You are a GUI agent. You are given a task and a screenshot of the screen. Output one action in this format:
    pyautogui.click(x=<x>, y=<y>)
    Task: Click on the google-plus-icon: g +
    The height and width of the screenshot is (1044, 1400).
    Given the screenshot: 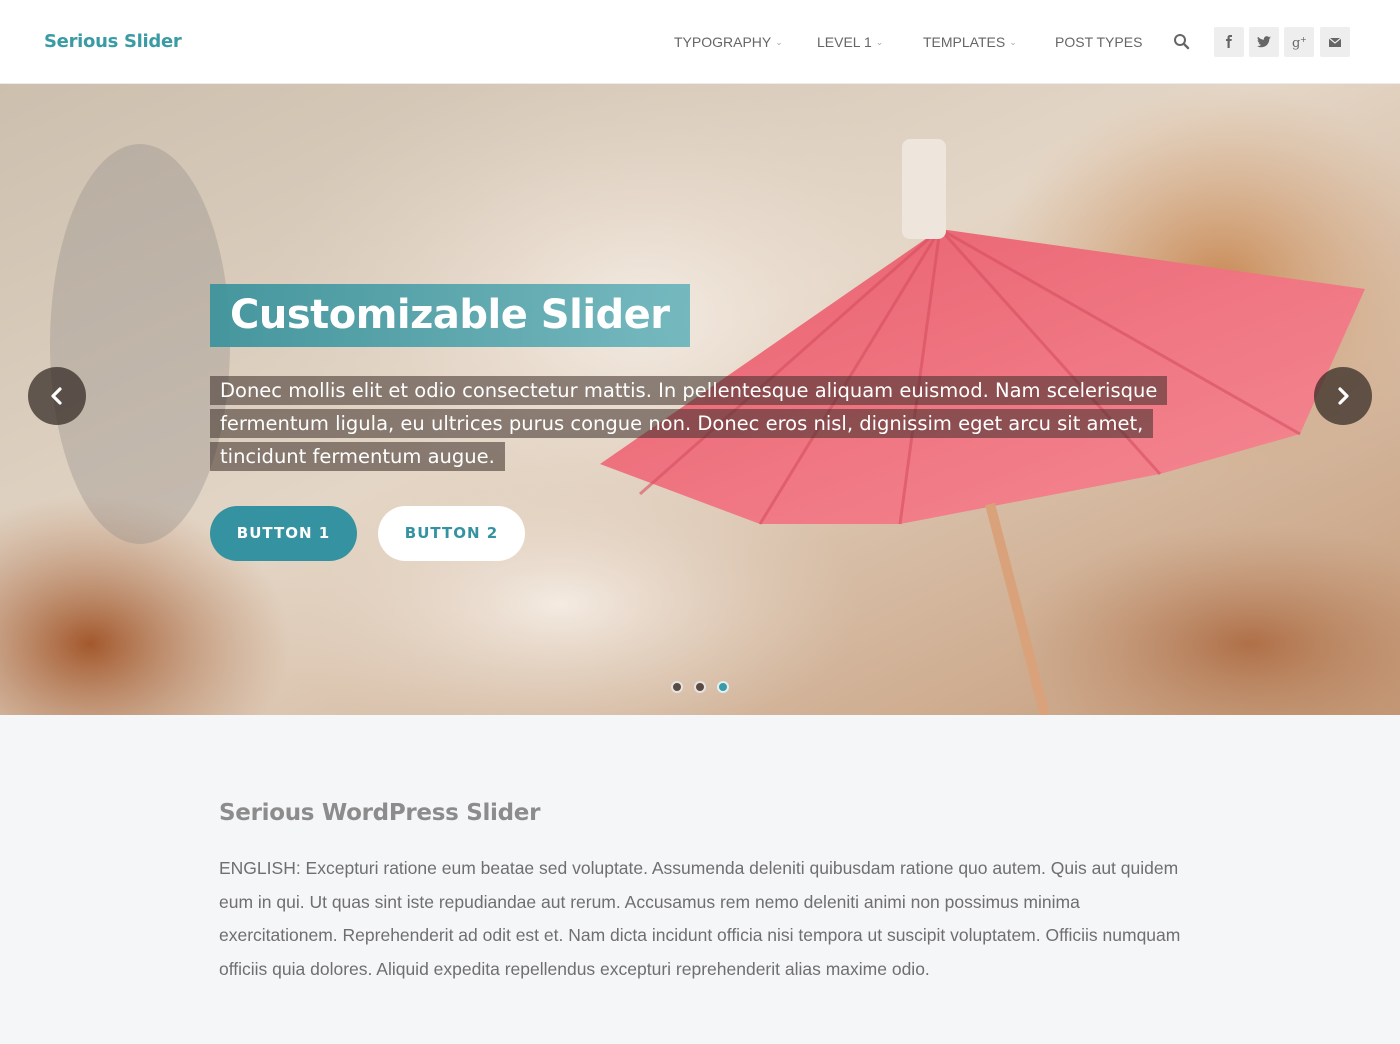 What is the action you would take?
    pyautogui.click(x=1299, y=42)
    